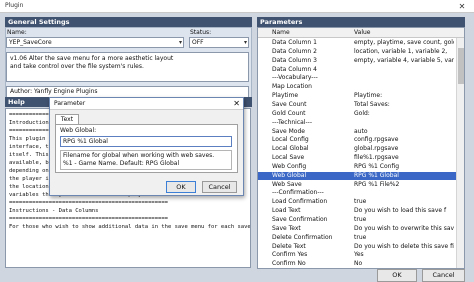  Describe the element at coordinates (286, 228) in the screenshot. I see `parameter-name: Save Text` at that location.